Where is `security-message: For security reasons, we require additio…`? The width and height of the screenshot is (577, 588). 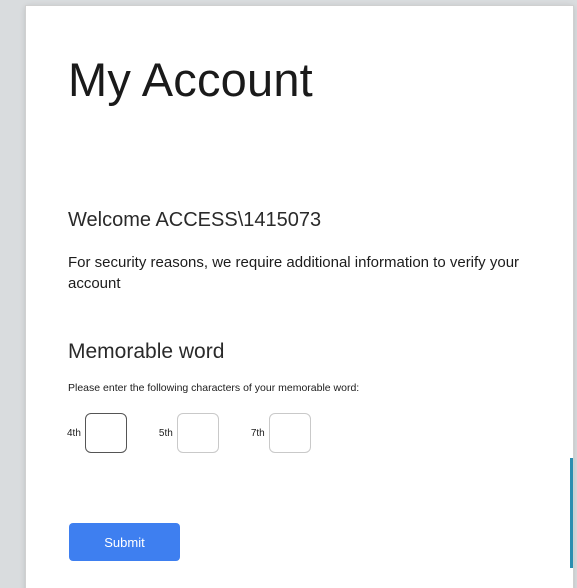
security-message: For security reasons, we require additio… is located at coordinates (294, 273).